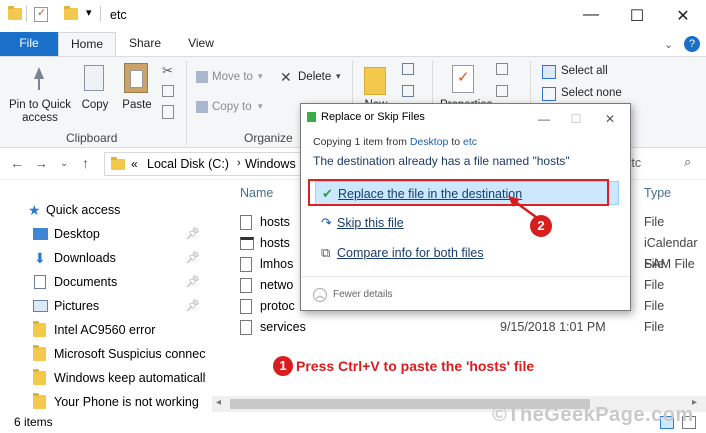 Image resolution: width=706 pixels, height=433 pixels. What do you see at coordinates (657, 193) in the screenshot?
I see `column-header-type: Type` at bounding box center [657, 193].